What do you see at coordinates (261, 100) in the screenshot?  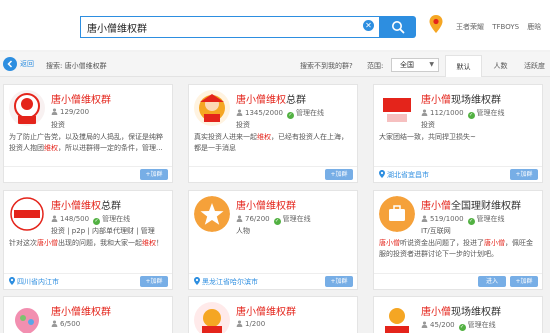 I see `group-name-highlight: 唐小僧维权` at bounding box center [261, 100].